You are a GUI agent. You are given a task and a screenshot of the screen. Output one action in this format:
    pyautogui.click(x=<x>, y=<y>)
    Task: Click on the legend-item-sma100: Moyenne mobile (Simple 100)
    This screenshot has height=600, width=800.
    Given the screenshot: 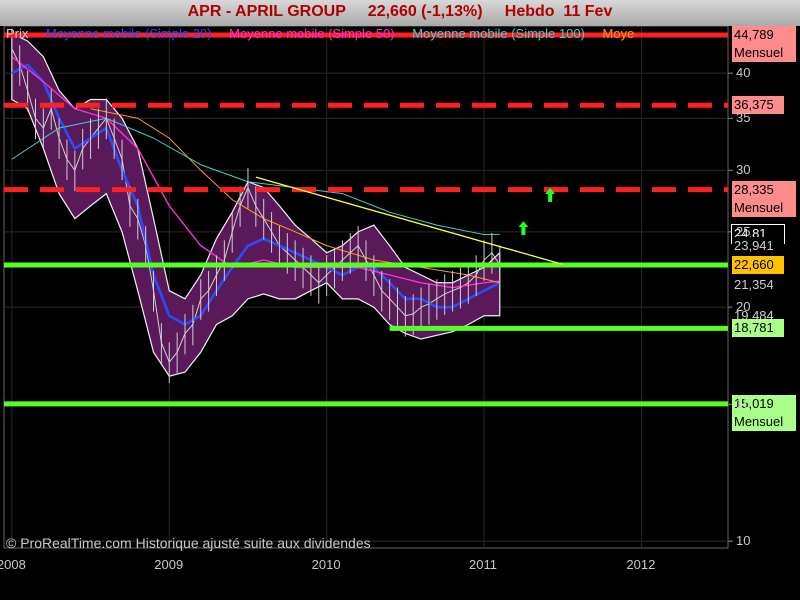 What is the action you would take?
    pyautogui.click(x=498, y=33)
    